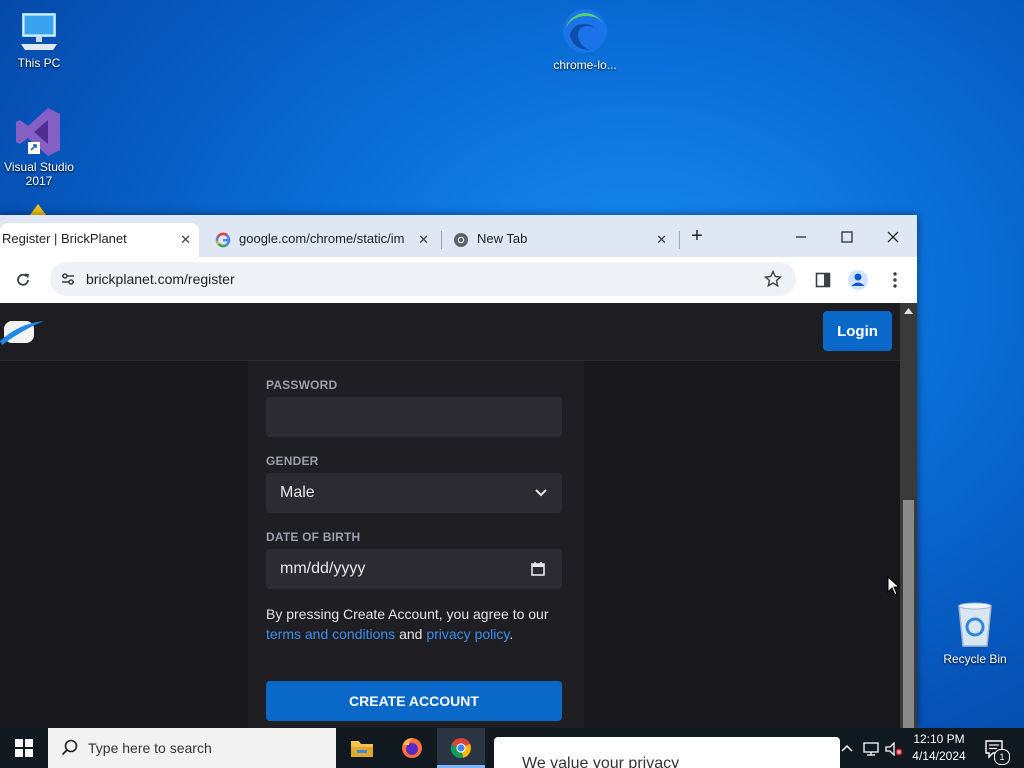 The width and height of the screenshot is (1024, 768). I want to click on scroll-up-arrow-icon, so click(908, 312).